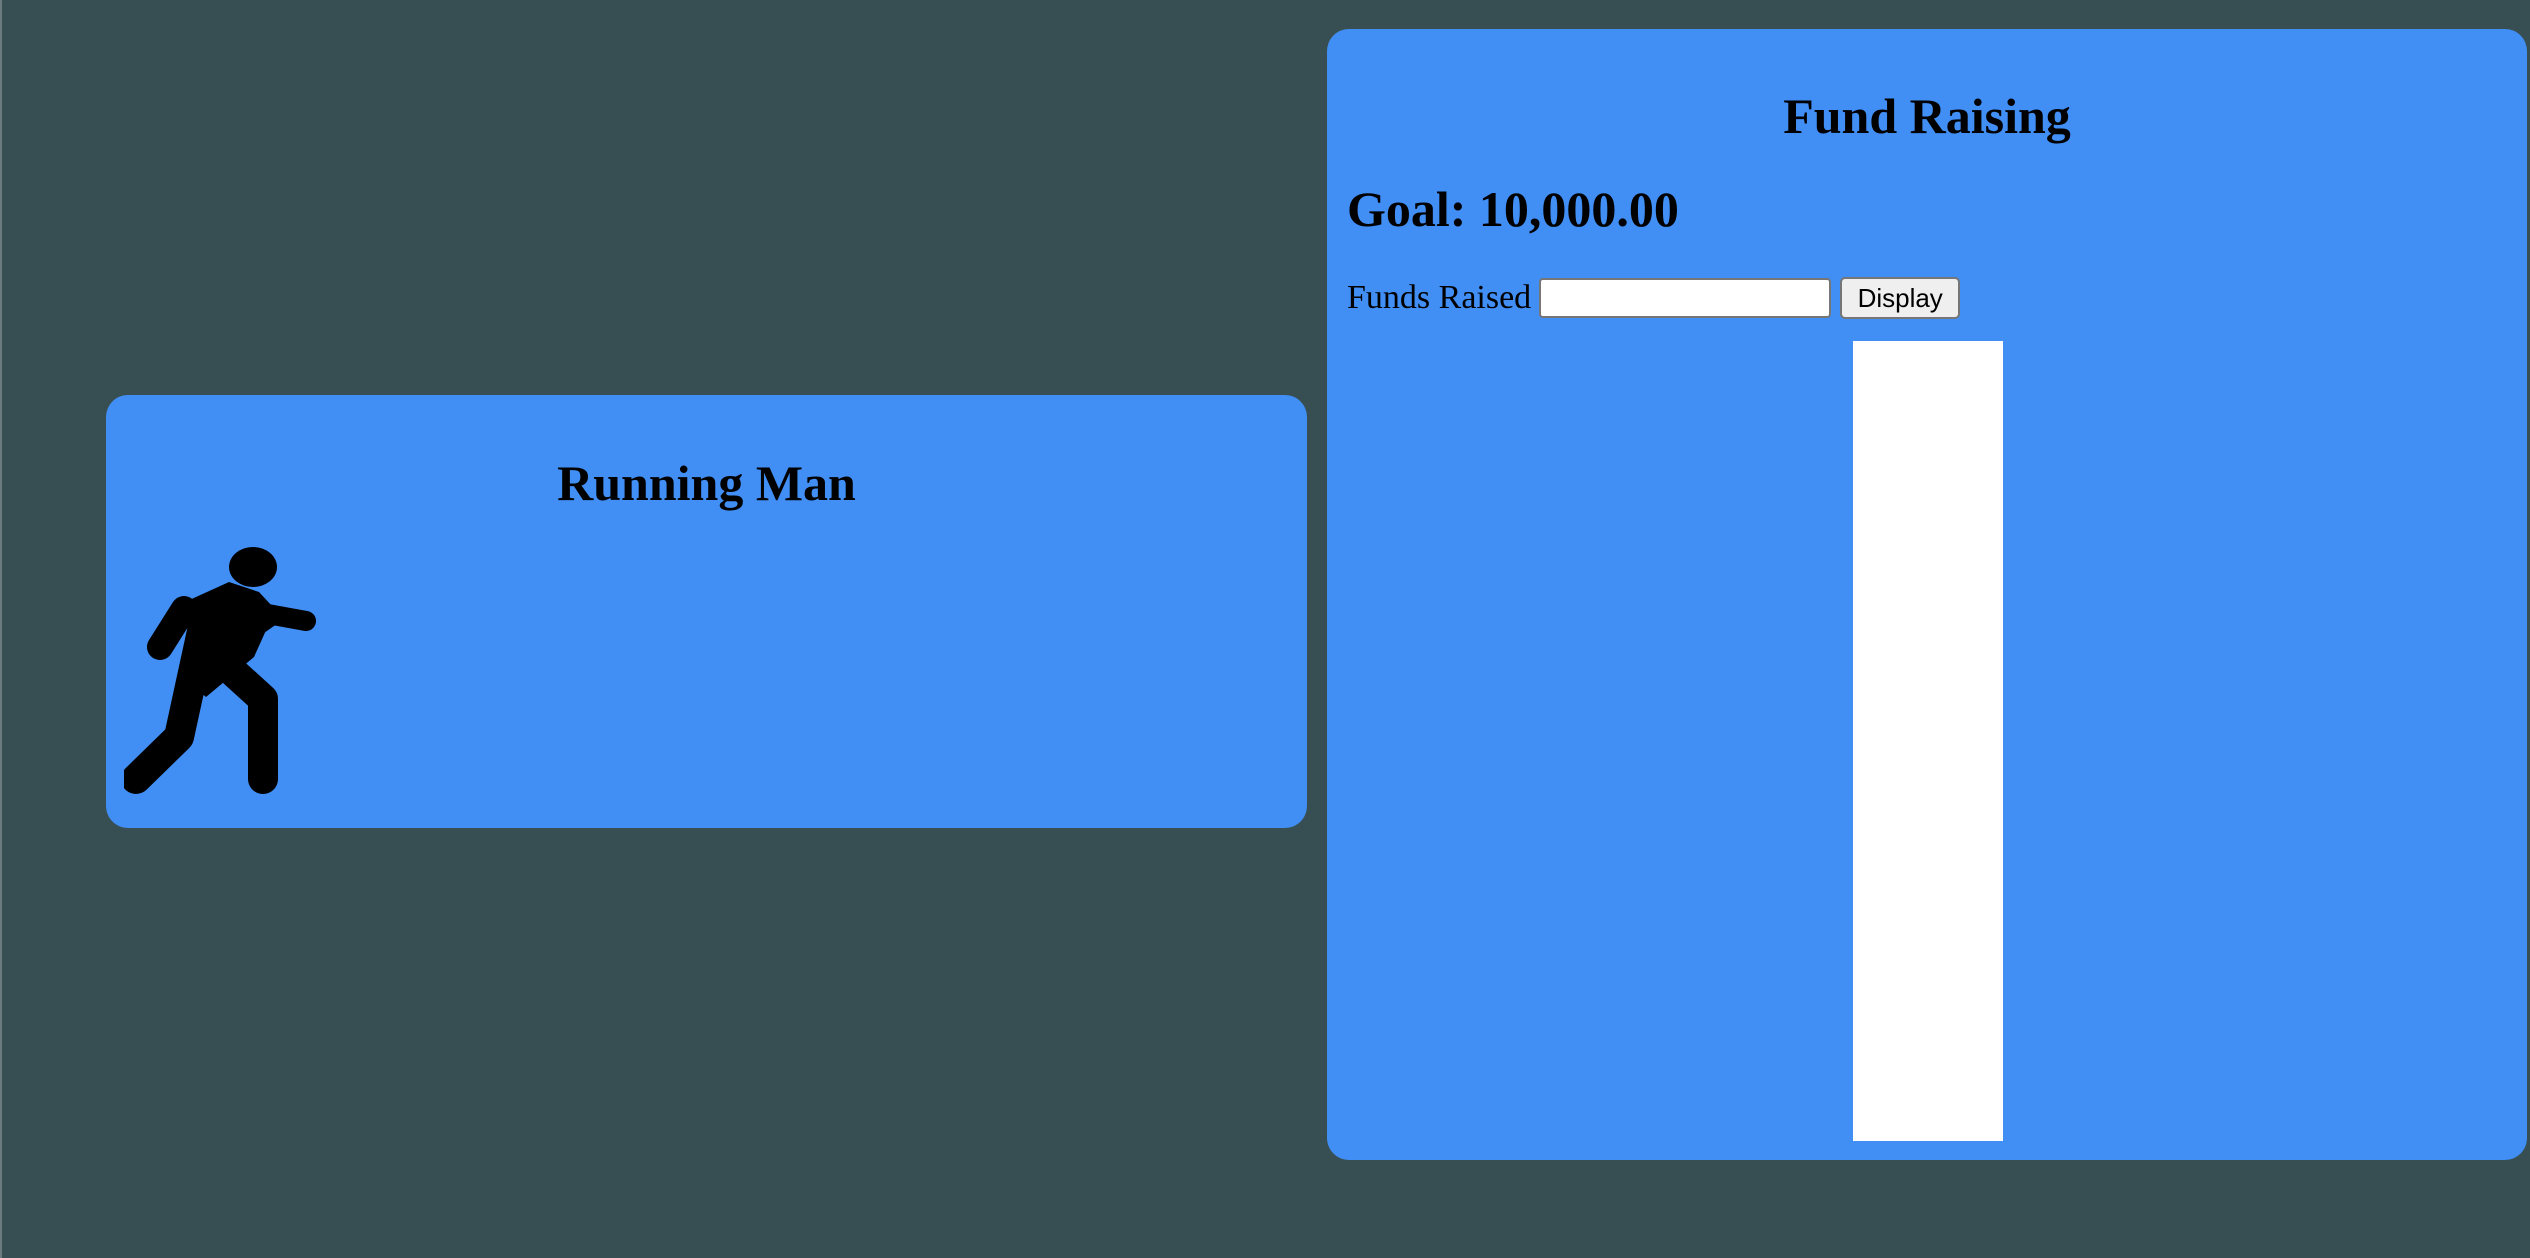  What do you see at coordinates (220, 670) in the screenshot?
I see `walking-man-icon` at bounding box center [220, 670].